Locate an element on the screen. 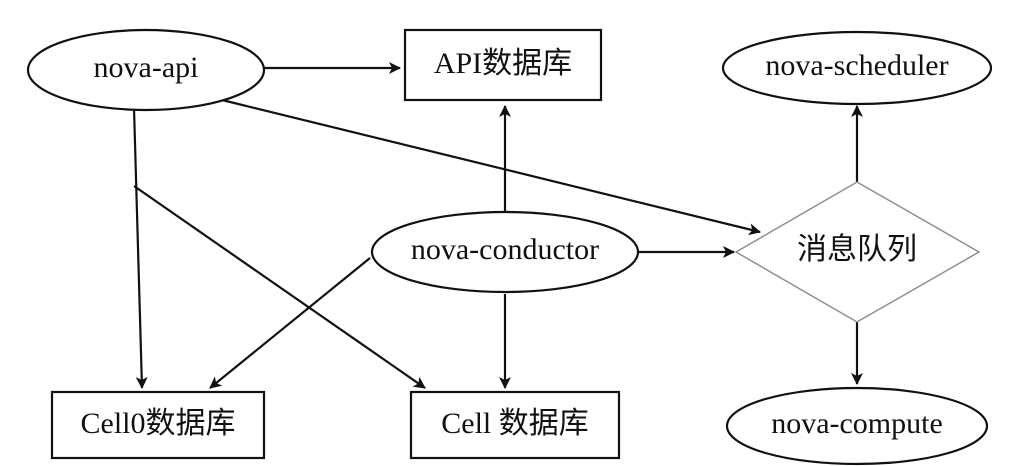 The height and width of the screenshot is (466, 1018). edge-conductor-to-cell0db is located at coordinates (290, 323).